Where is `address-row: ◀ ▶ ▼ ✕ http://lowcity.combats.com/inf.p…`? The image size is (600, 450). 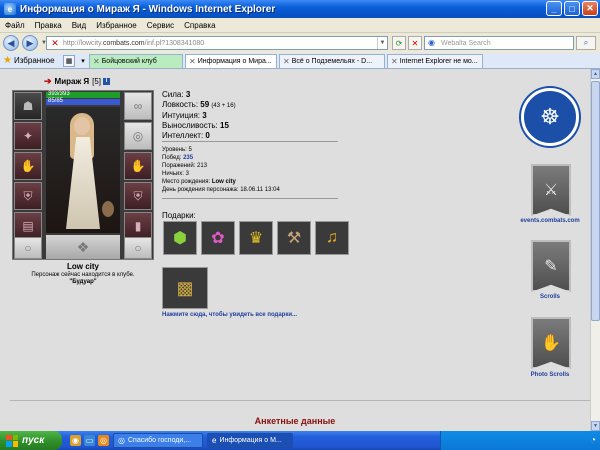
address-row: ◀ ▶ ▼ ✕ http://lowcity.combats.com/inf.p… is located at coordinates (300, 43).